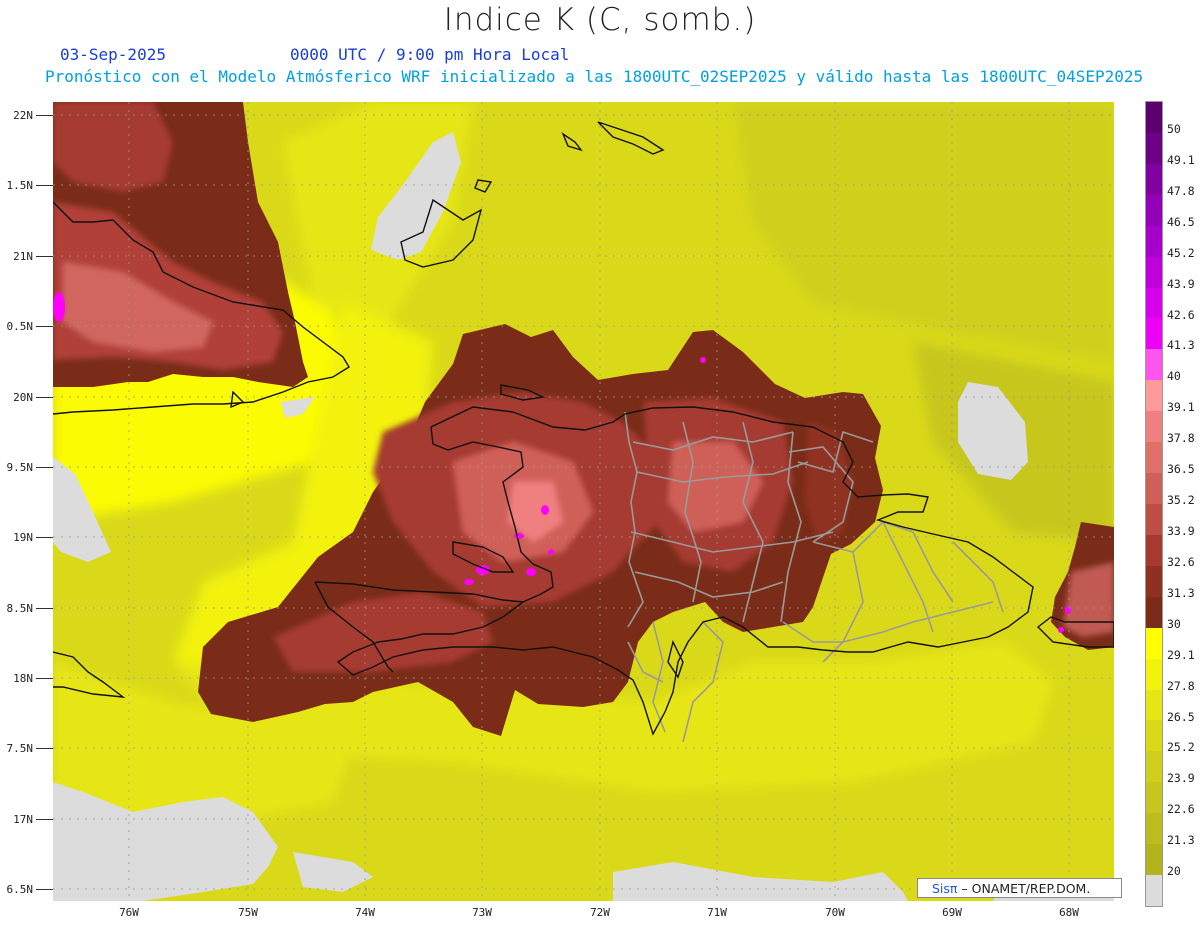  What do you see at coordinates (23, 256) in the screenshot?
I see `lat-label: 21N` at bounding box center [23, 256].